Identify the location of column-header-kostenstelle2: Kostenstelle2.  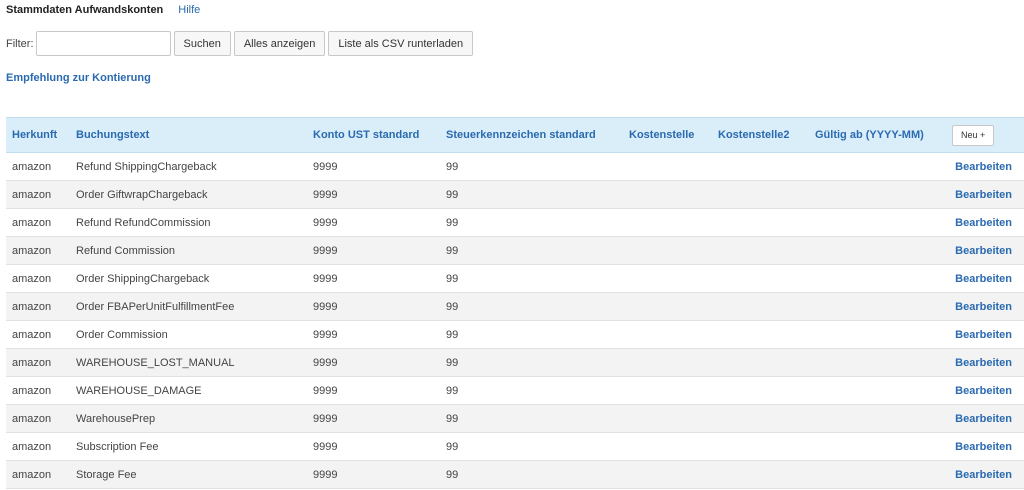
(760, 135).